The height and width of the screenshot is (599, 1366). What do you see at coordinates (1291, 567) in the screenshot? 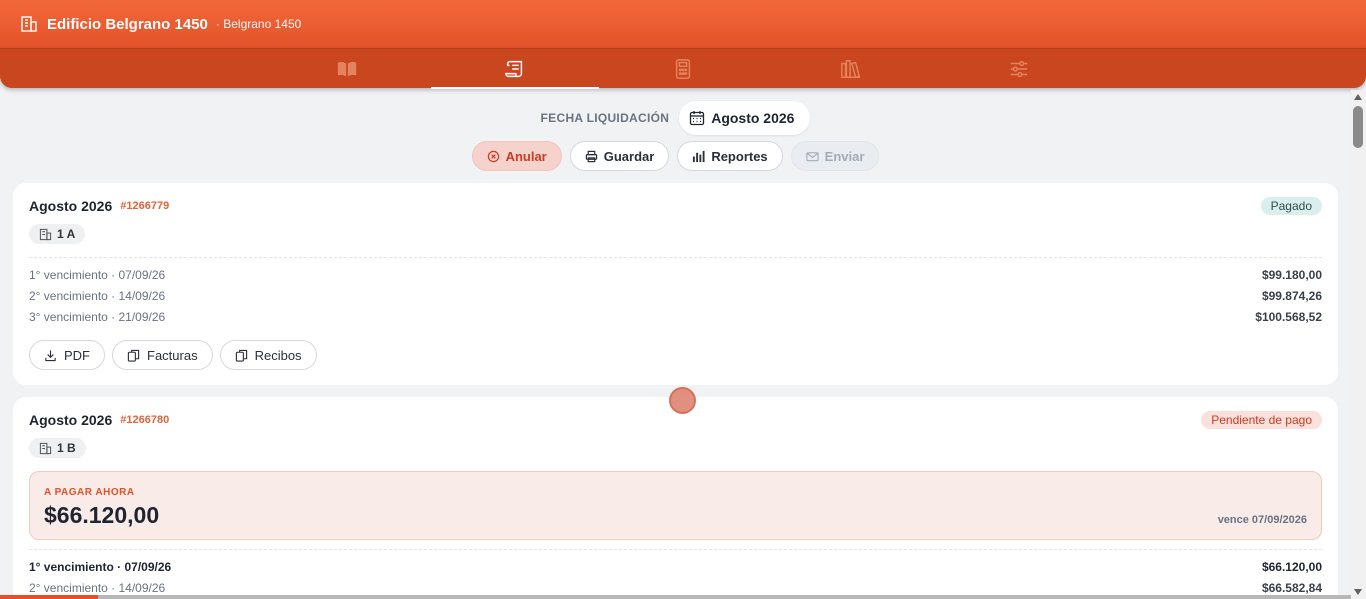
I see `vencimiento-amount: $66.120,00` at bounding box center [1291, 567].